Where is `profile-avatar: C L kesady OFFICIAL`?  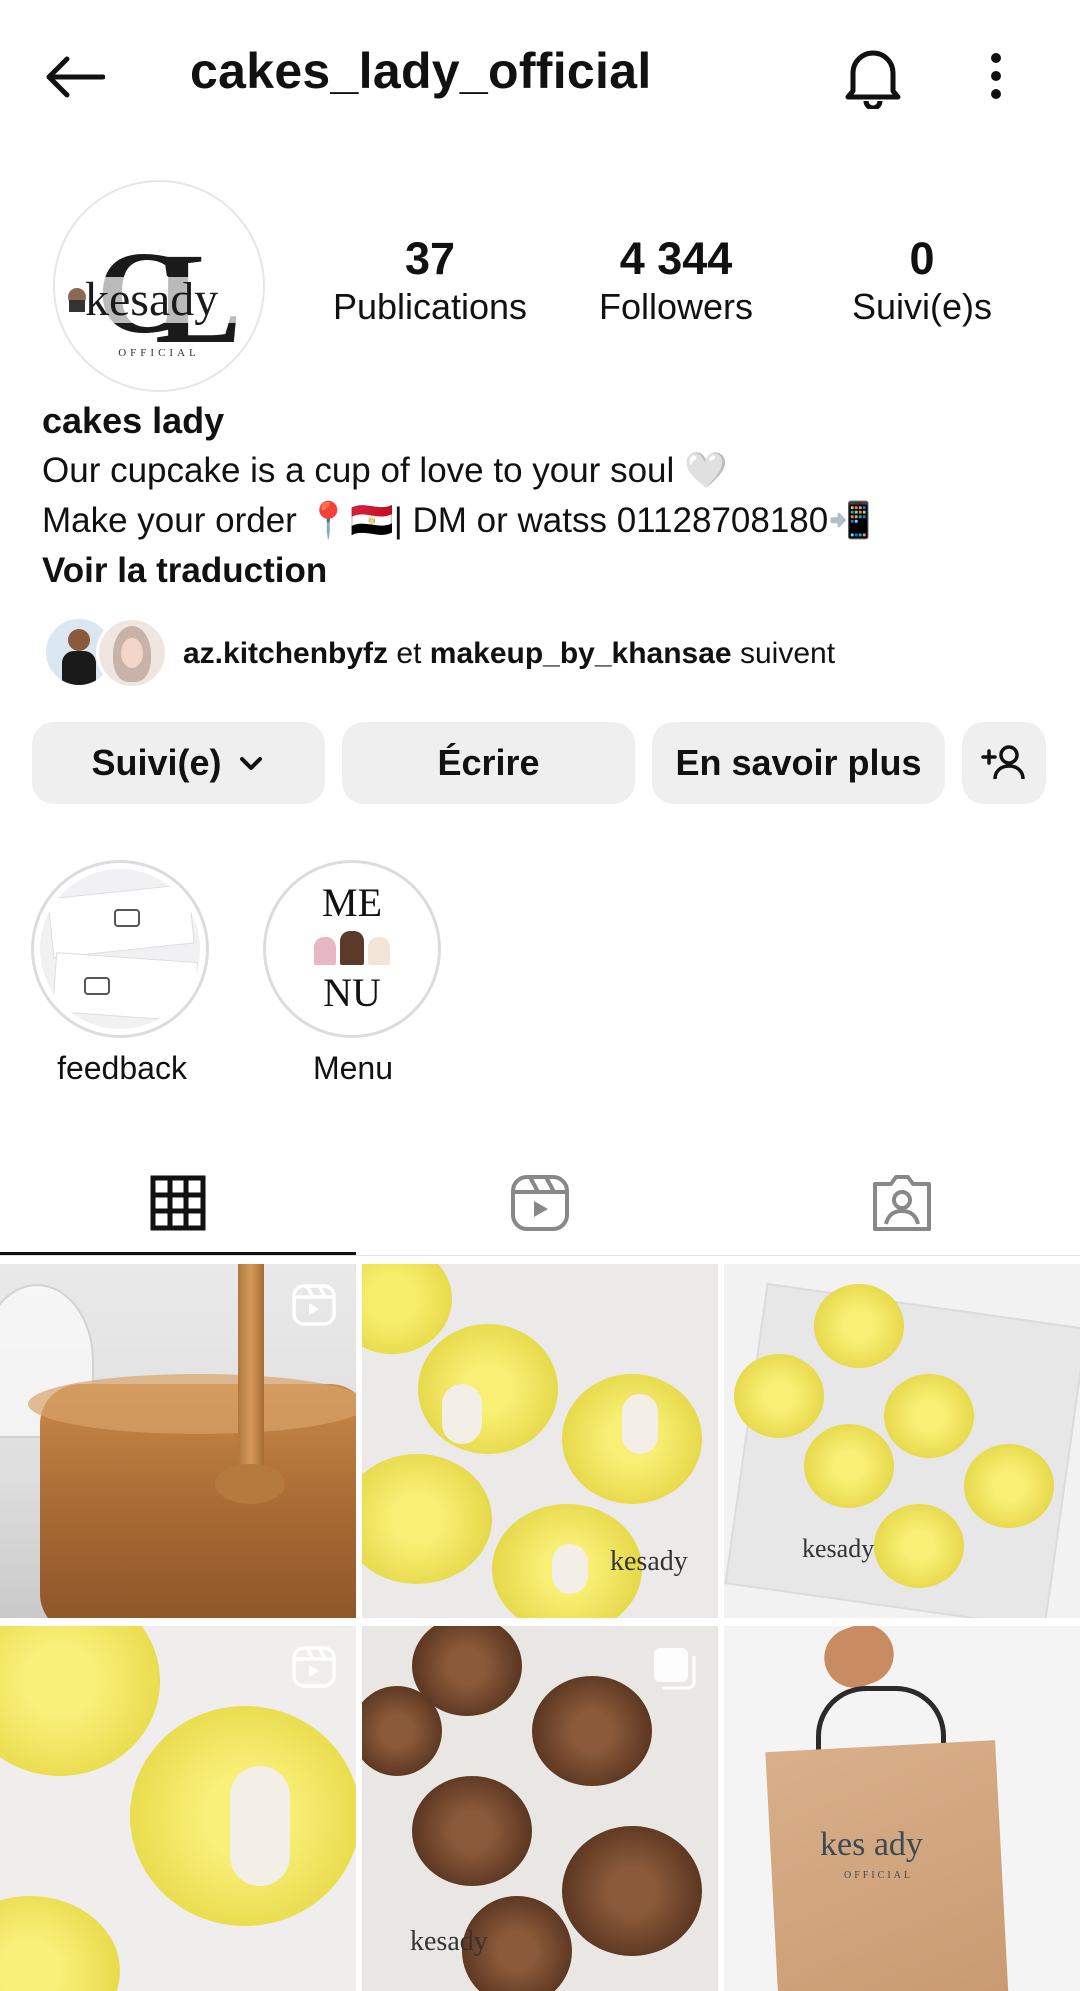 profile-avatar: C L kesady OFFICIAL is located at coordinates (159, 286).